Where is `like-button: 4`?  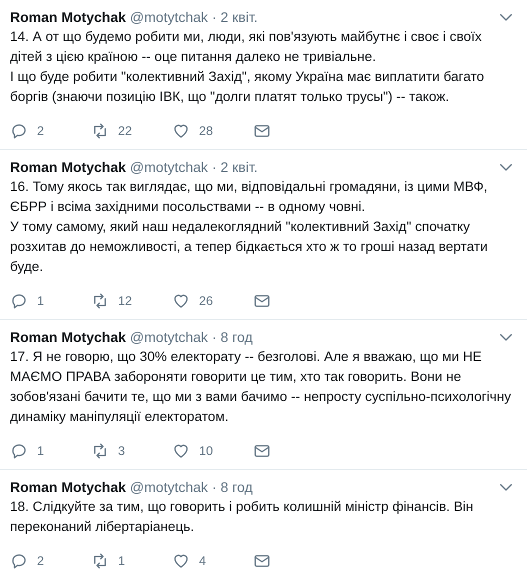 like-button: 4 is located at coordinates (212, 561).